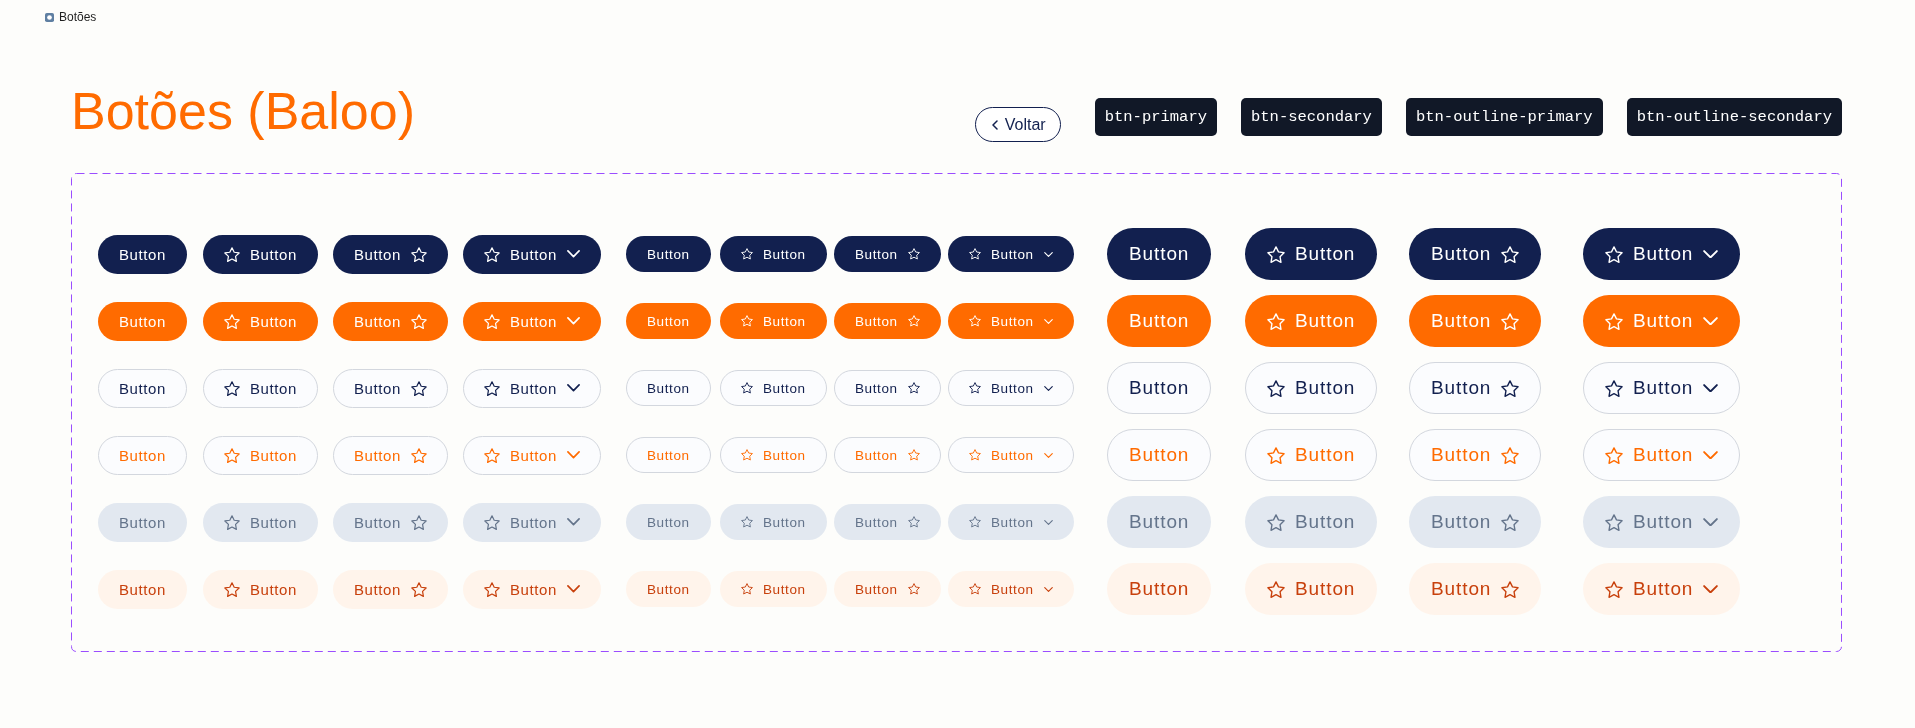  I want to click on class-tag: btn-primary, so click(1155, 117).